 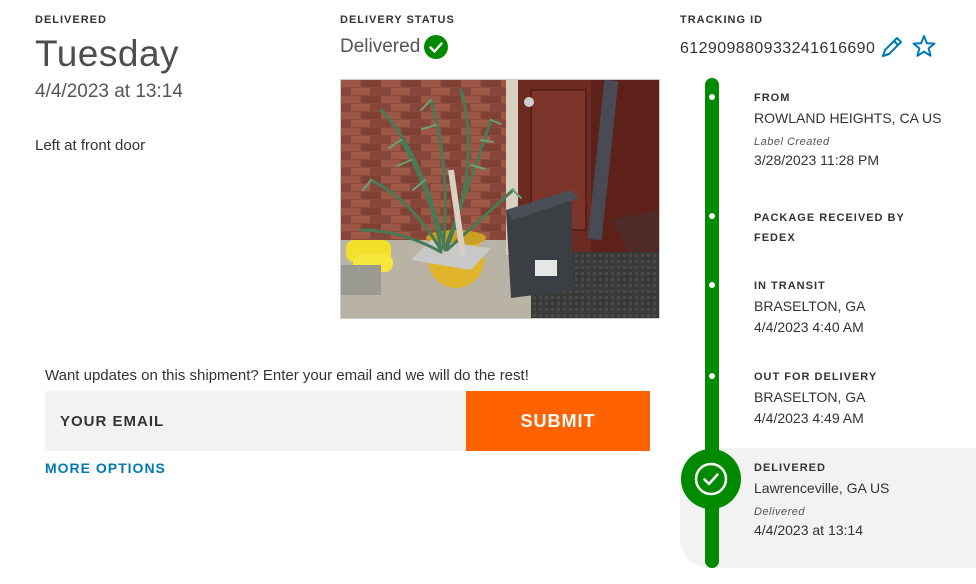 What do you see at coordinates (817, 160) in the screenshot?
I see `event-time: 3/28/2023 11:28 PM` at bounding box center [817, 160].